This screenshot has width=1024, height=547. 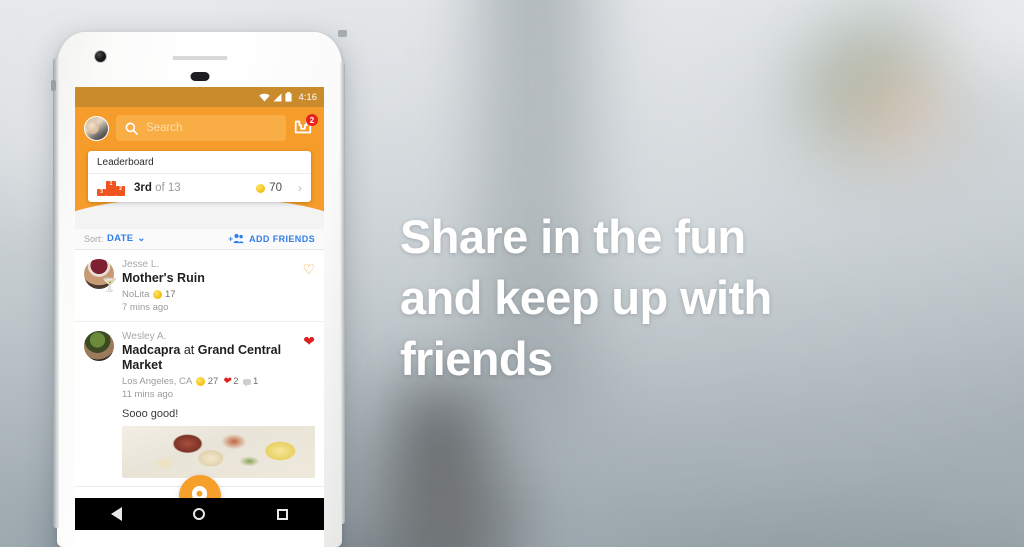 I want to click on my-avatar, so click(x=96, y=128).